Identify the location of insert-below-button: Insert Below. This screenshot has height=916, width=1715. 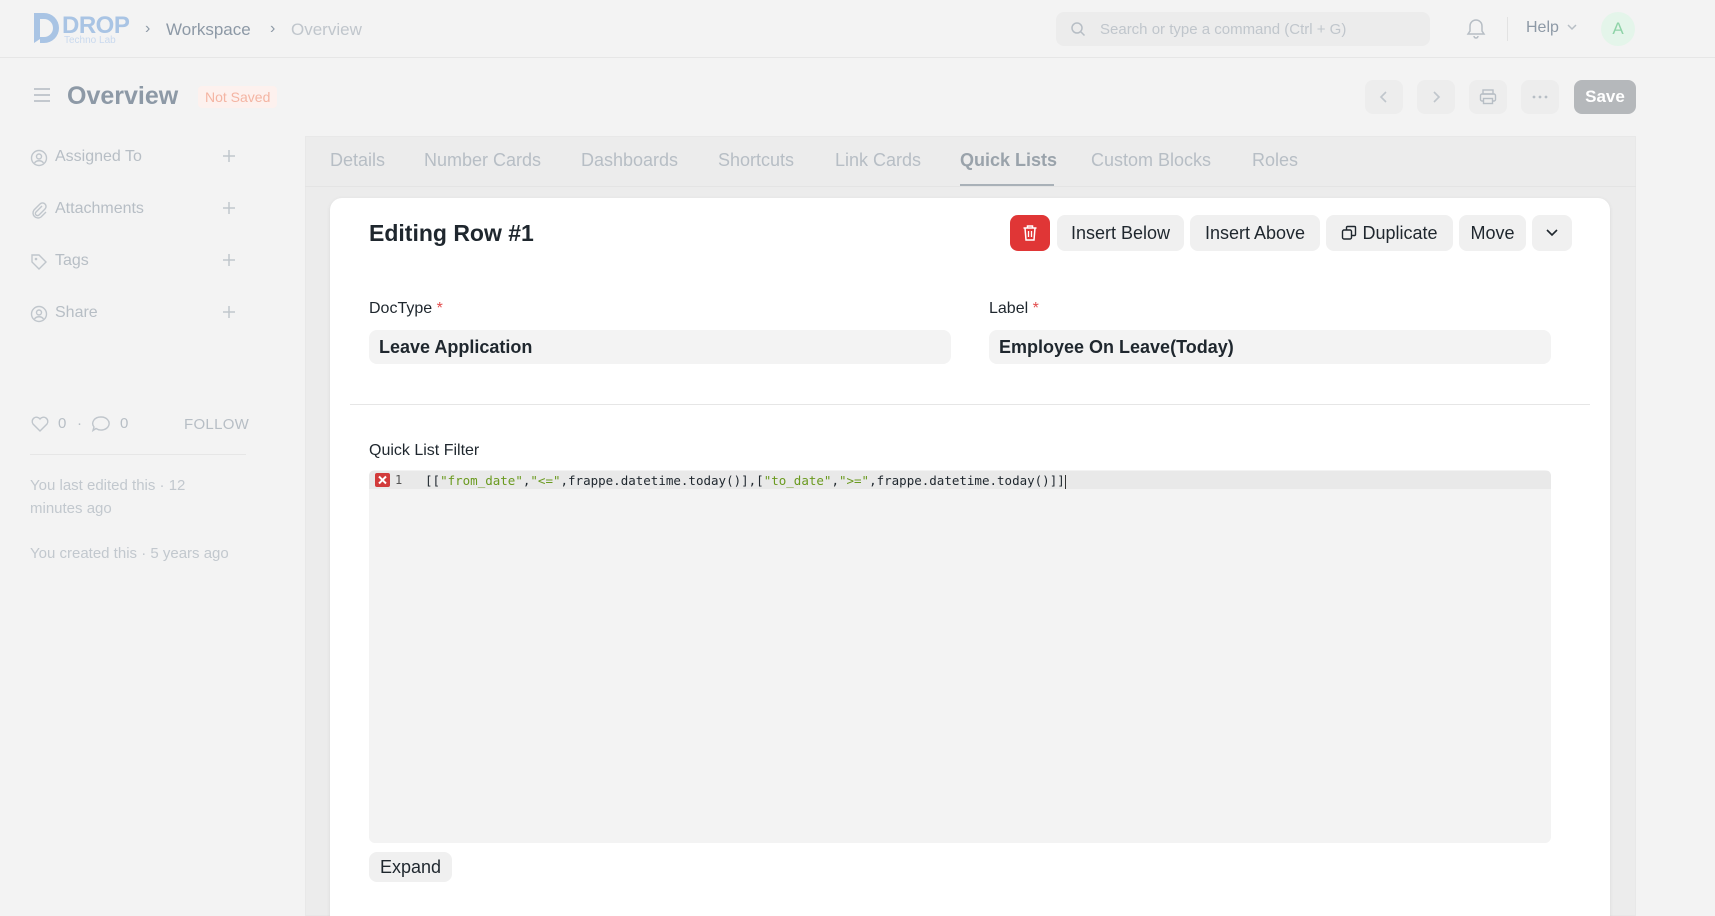
(1120, 233).